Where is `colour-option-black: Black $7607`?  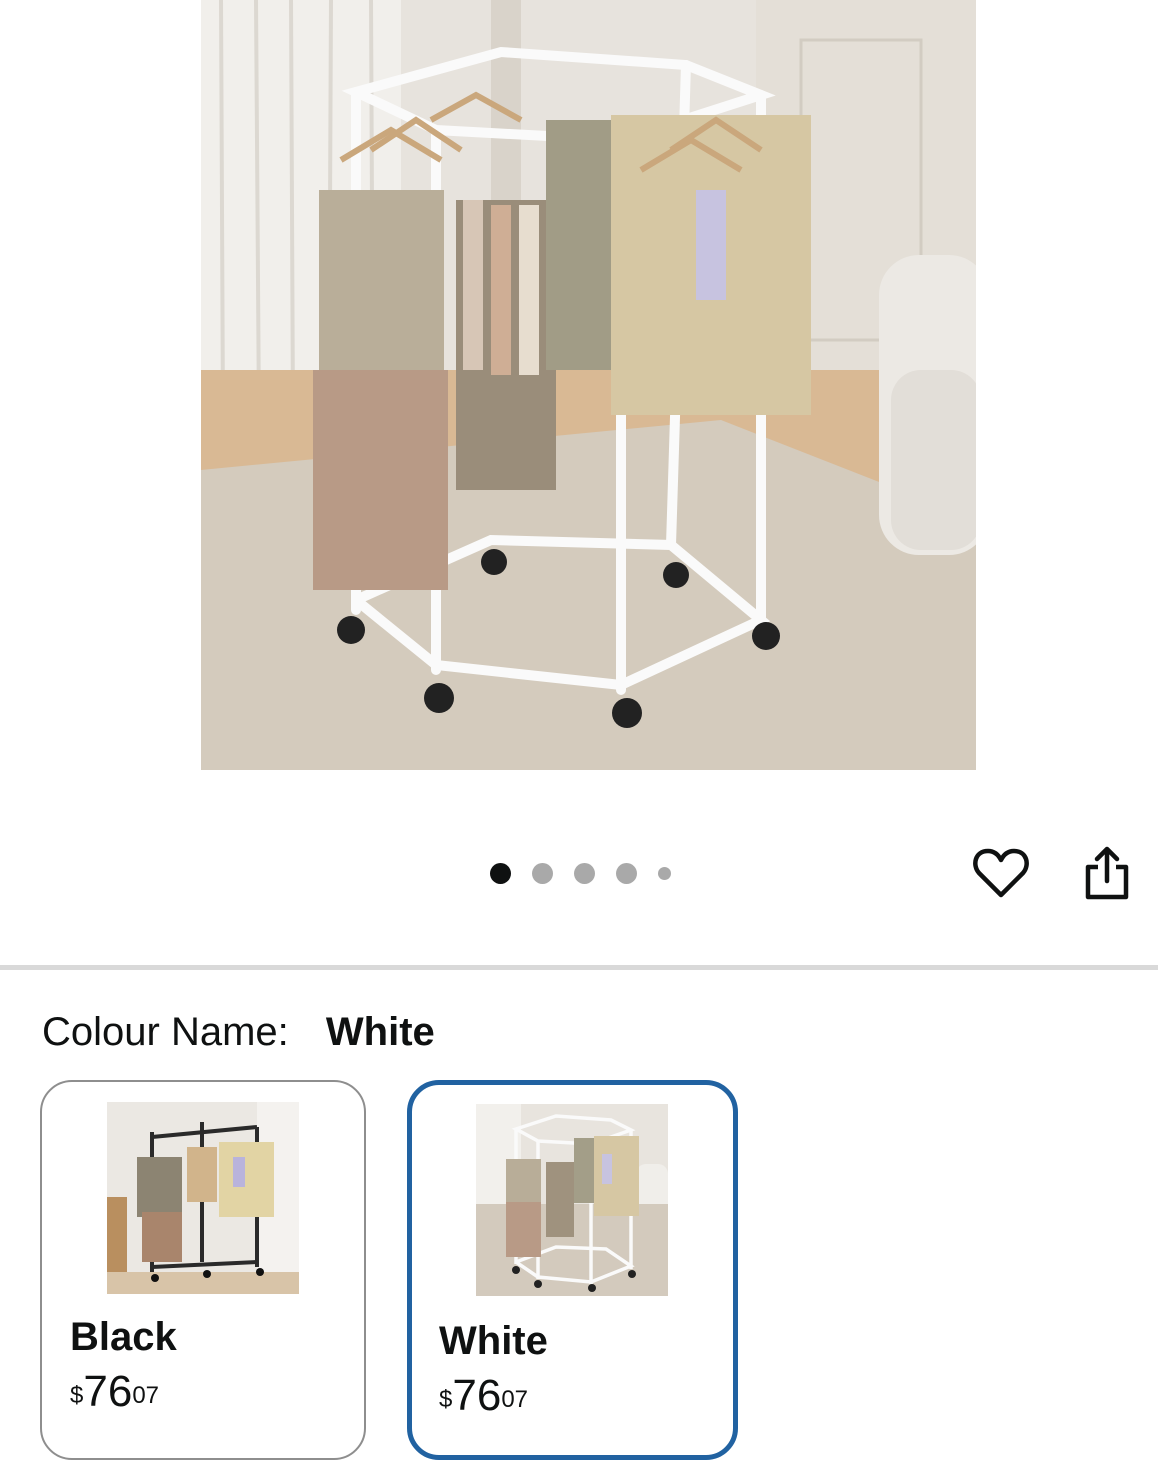 colour-option-black: Black $7607 is located at coordinates (203, 1270).